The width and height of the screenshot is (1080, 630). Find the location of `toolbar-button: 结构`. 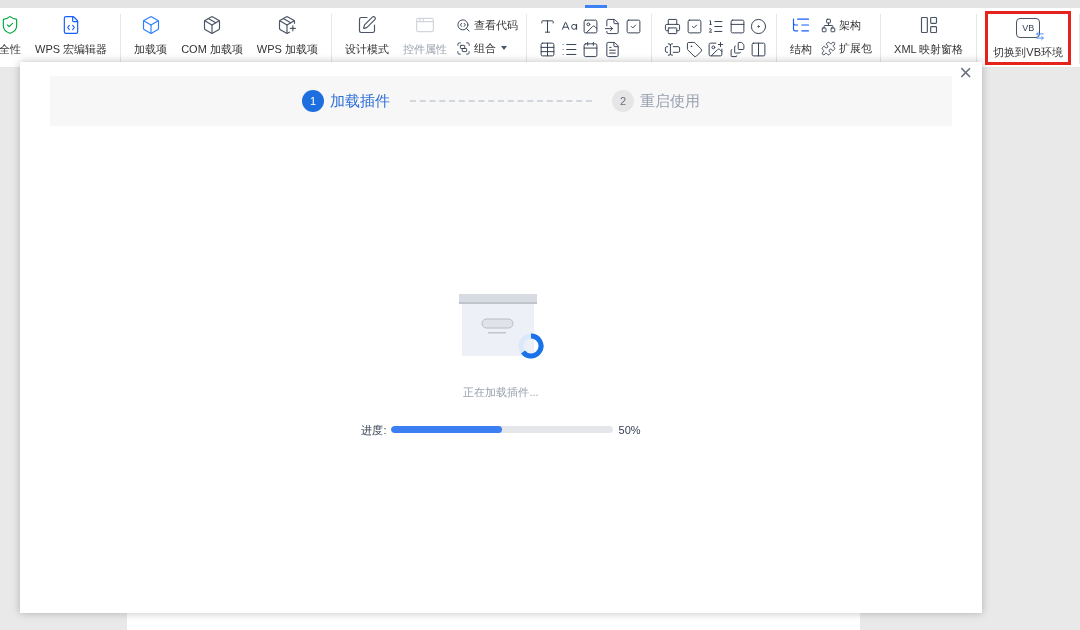

toolbar-button: 结构 is located at coordinates (801, 38).